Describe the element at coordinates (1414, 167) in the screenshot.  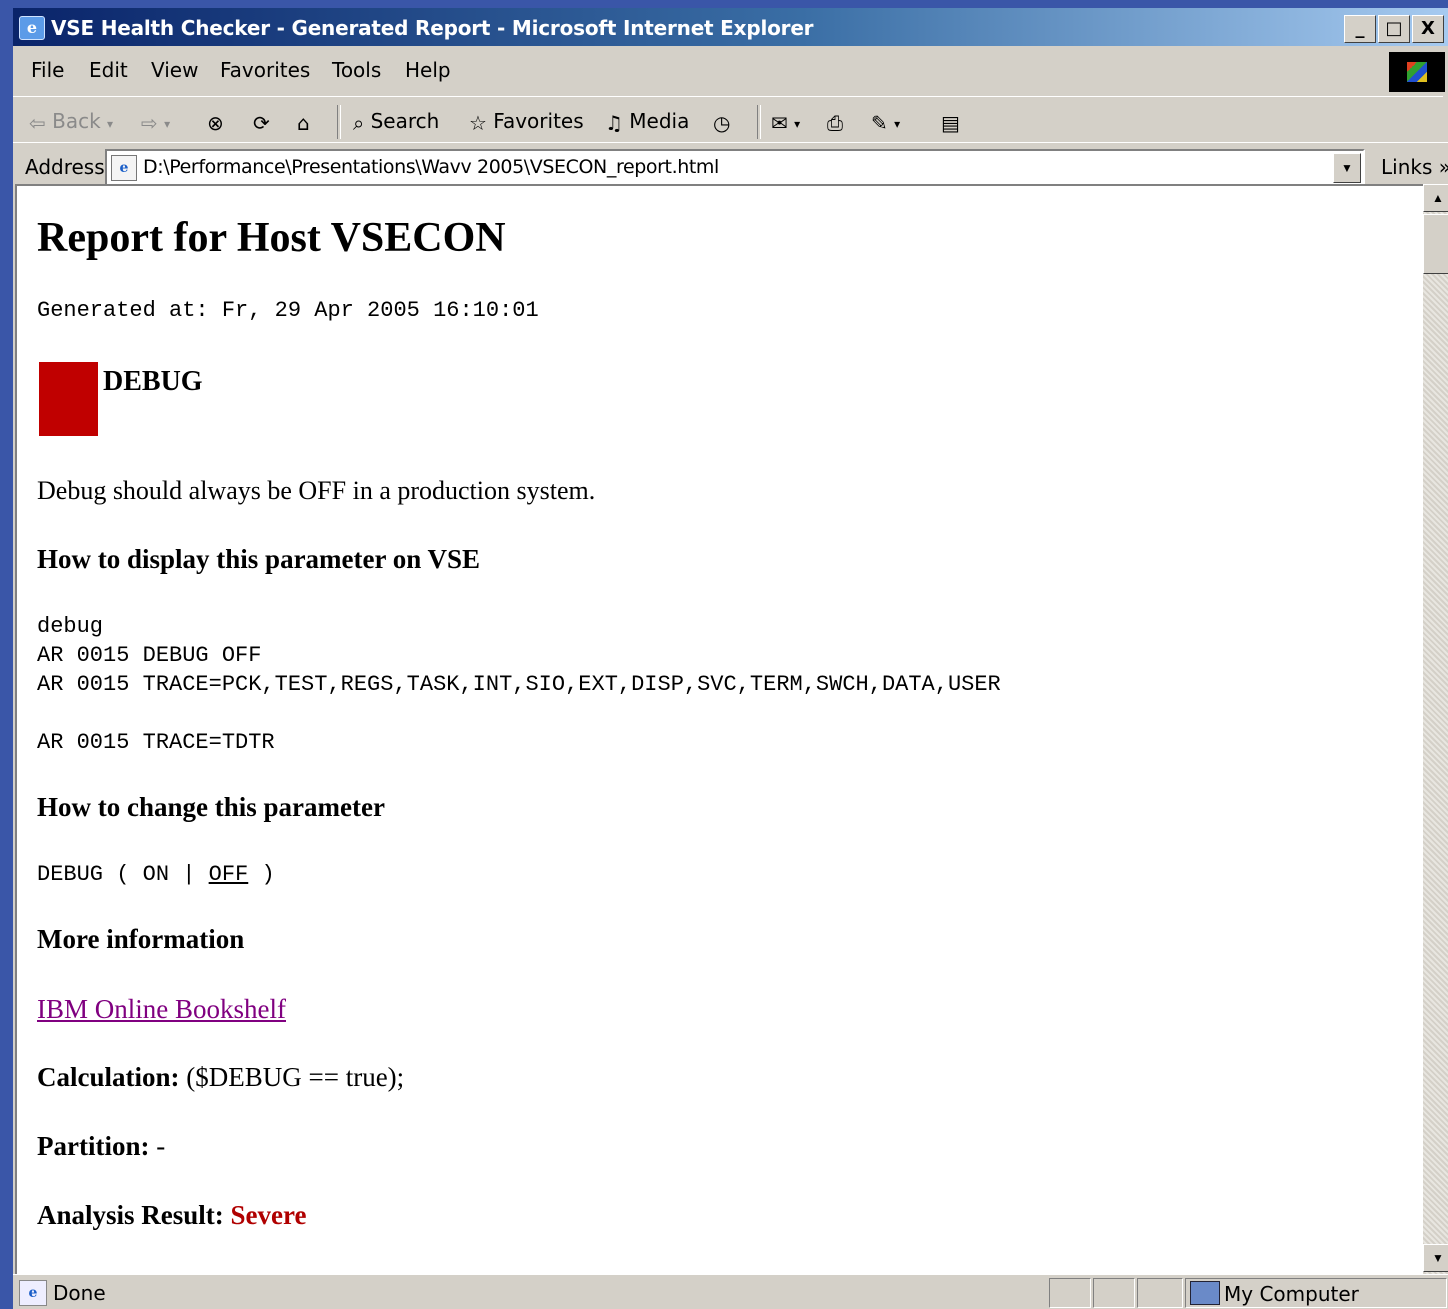
I see `links-button: Links »` at that location.